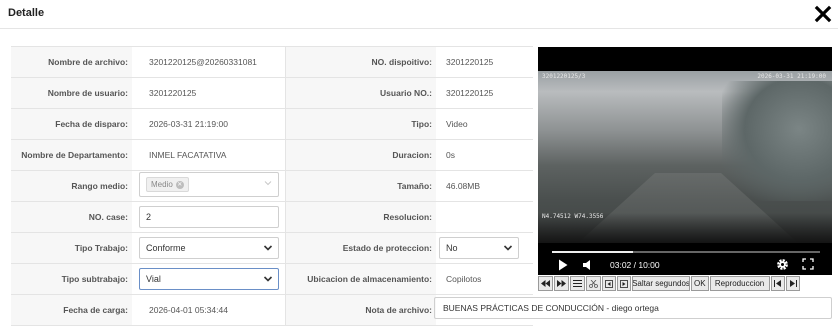  Describe the element at coordinates (577, 283) in the screenshot. I see `list-icon` at that location.